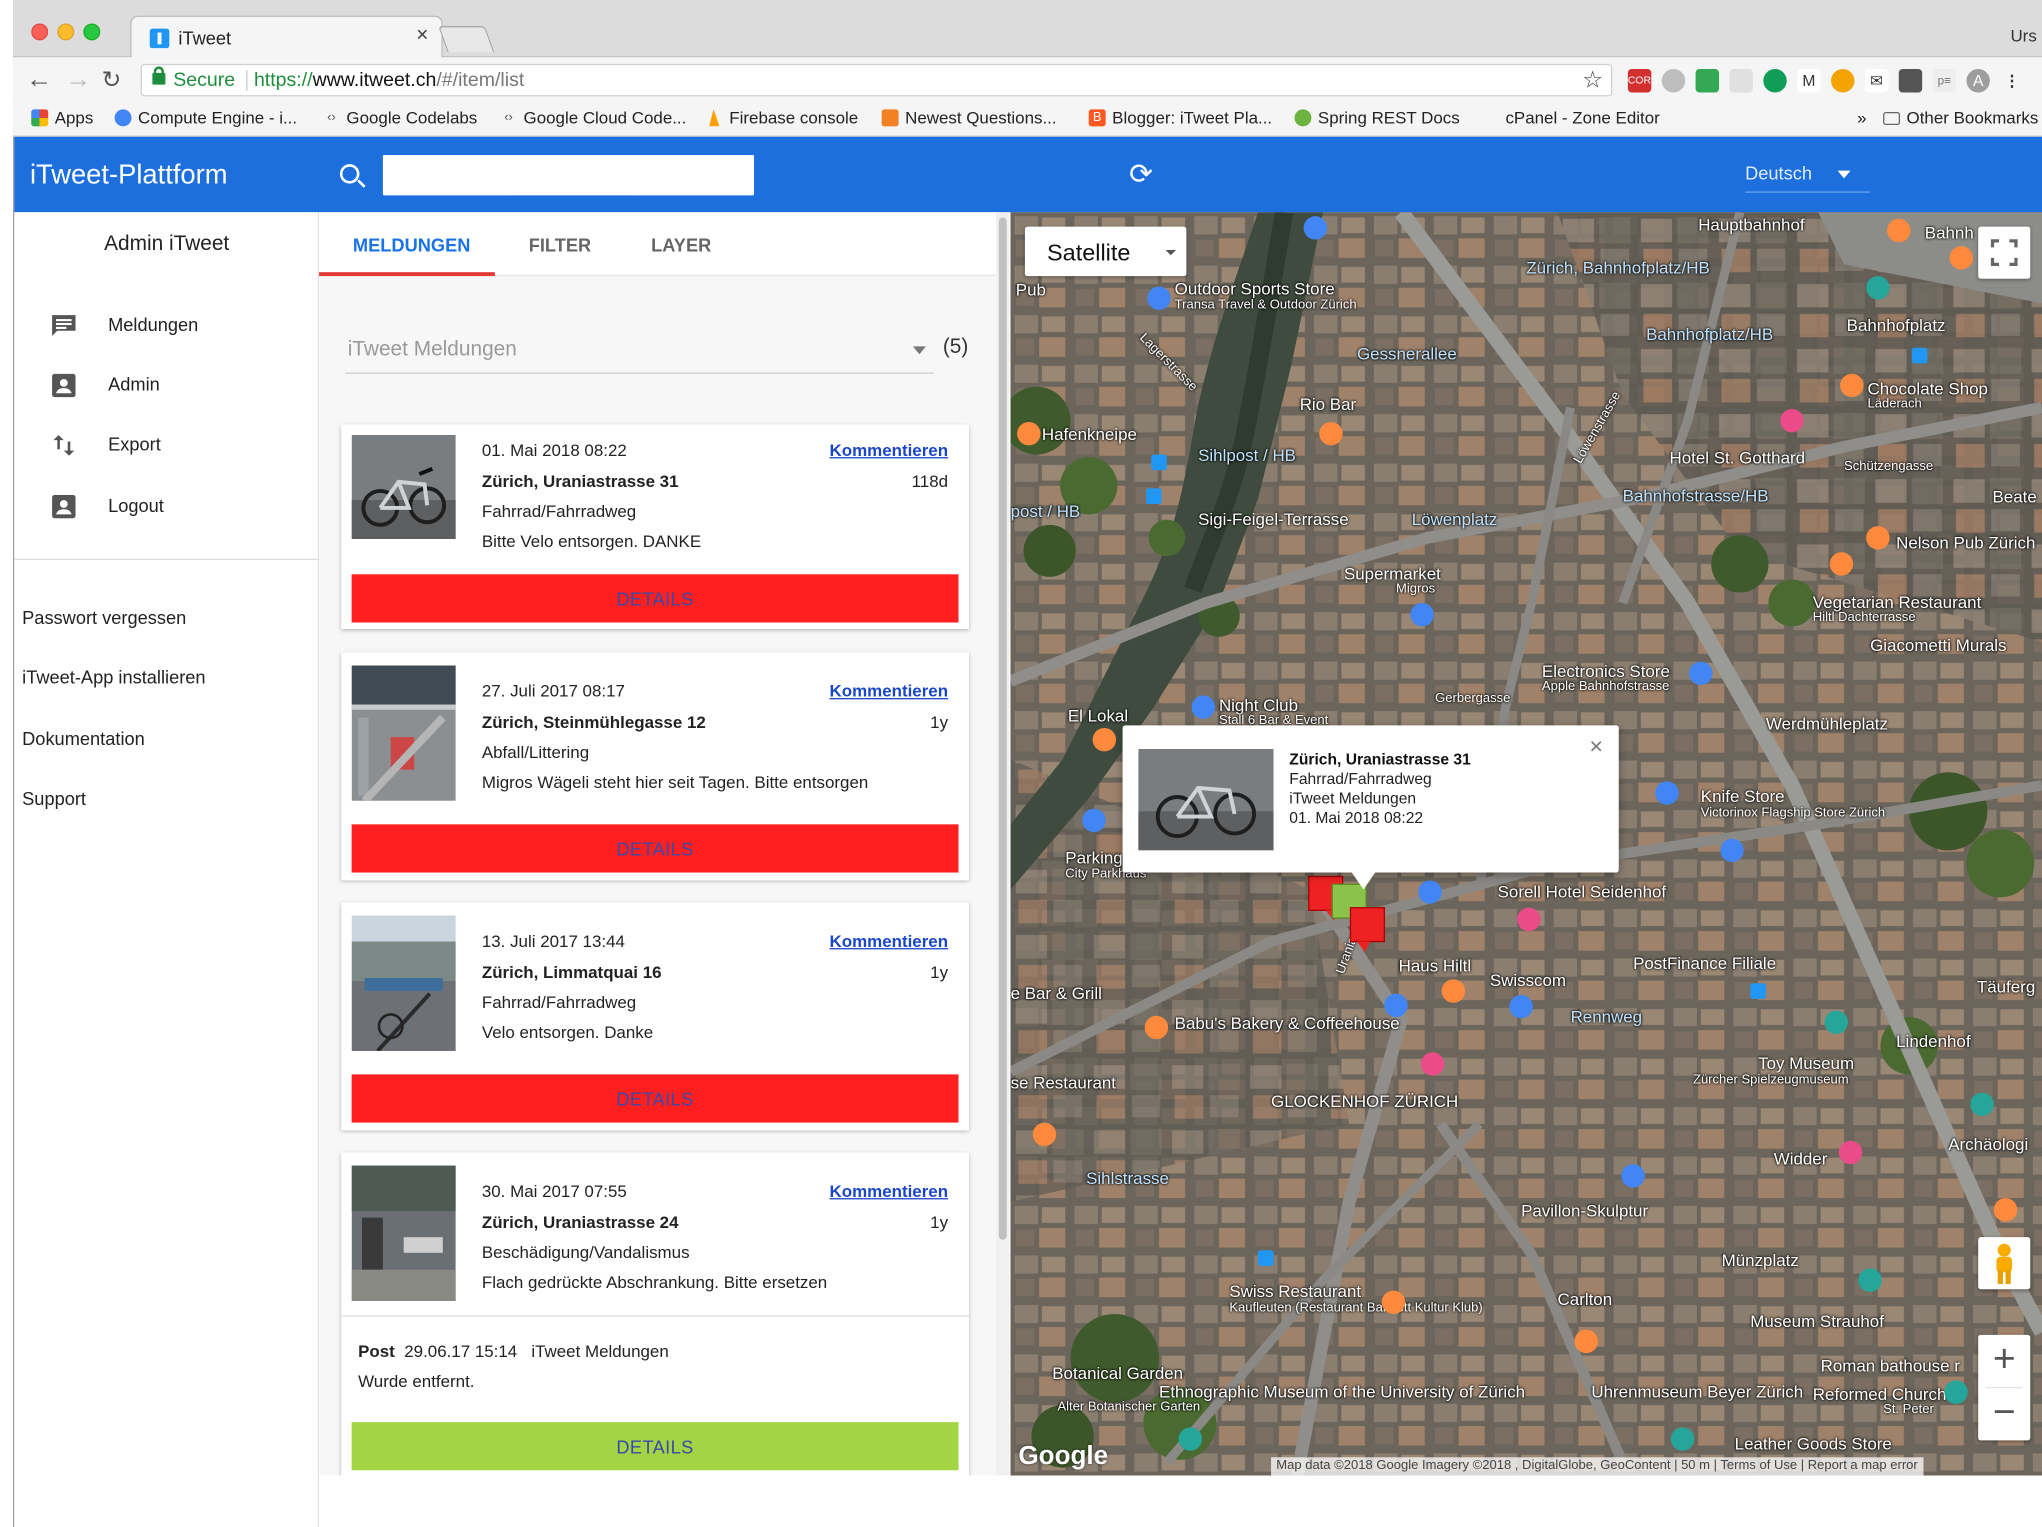 Image resolution: width=2042 pixels, height=1527 pixels. I want to click on extension-circle-icon, so click(1673, 81).